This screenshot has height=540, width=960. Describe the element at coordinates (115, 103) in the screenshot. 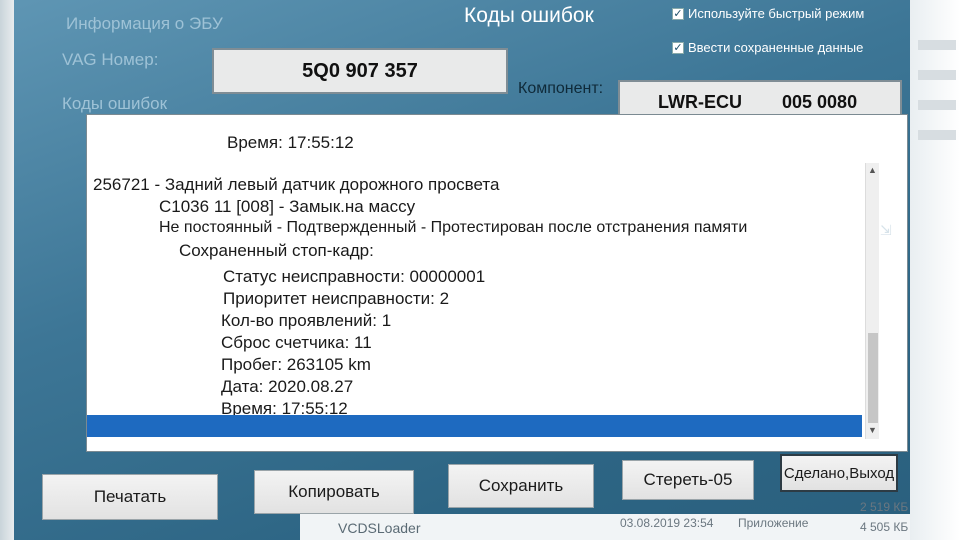

I see `fault-codes-label: Коды ошибок` at that location.